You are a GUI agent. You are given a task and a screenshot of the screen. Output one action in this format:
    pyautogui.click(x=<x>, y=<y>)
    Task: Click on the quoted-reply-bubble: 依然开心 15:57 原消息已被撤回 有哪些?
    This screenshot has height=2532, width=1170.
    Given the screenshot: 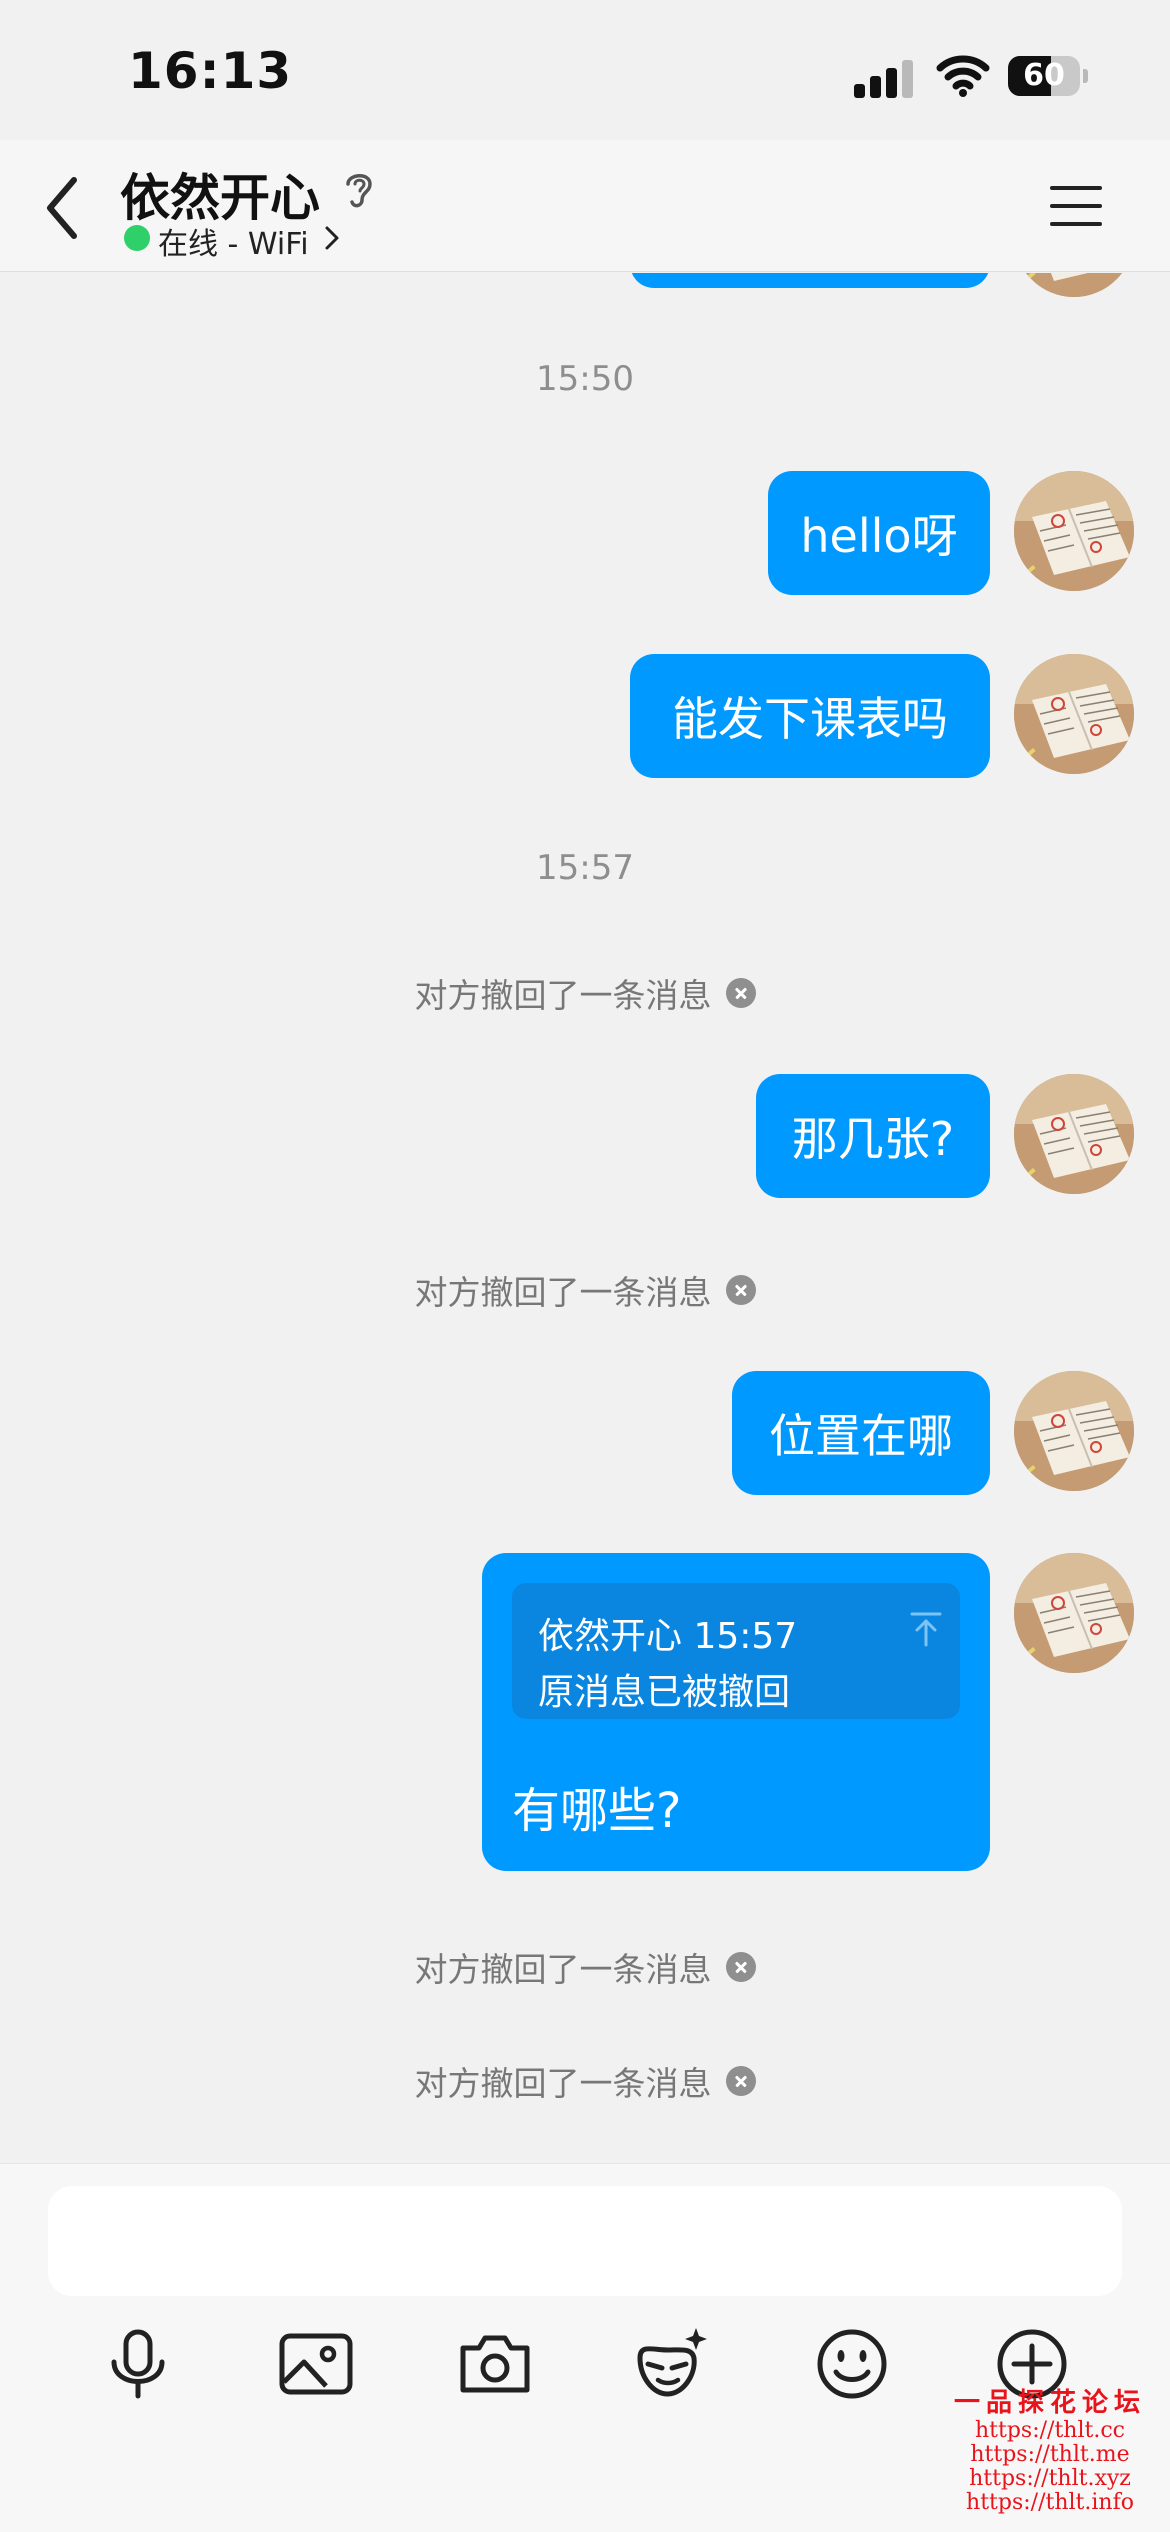 What is the action you would take?
    pyautogui.click(x=736, y=1712)
    